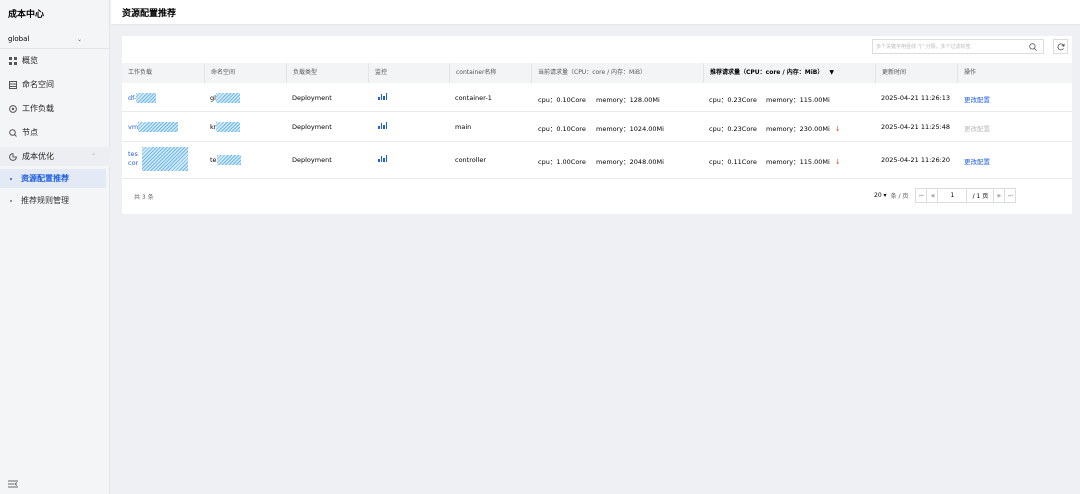 This screenshot has height=494, width=1080. I want to click on update-time: 2025-04-21 11:26:13, so click(916, 98).